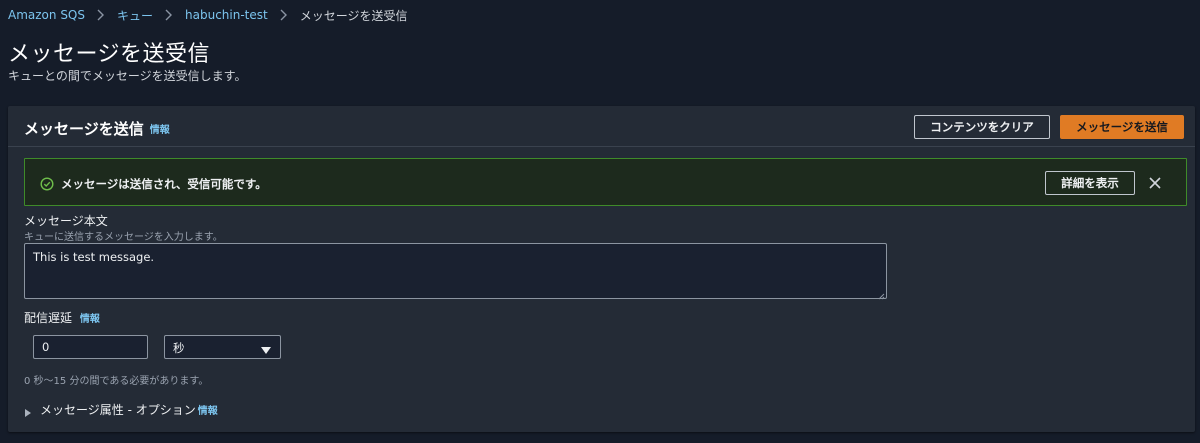  What do you see at coordinates (118, 410) in the screenshot?
I see `message-attributes-label: メッセージ属性 - オプション` at bounding box center [118, 410].